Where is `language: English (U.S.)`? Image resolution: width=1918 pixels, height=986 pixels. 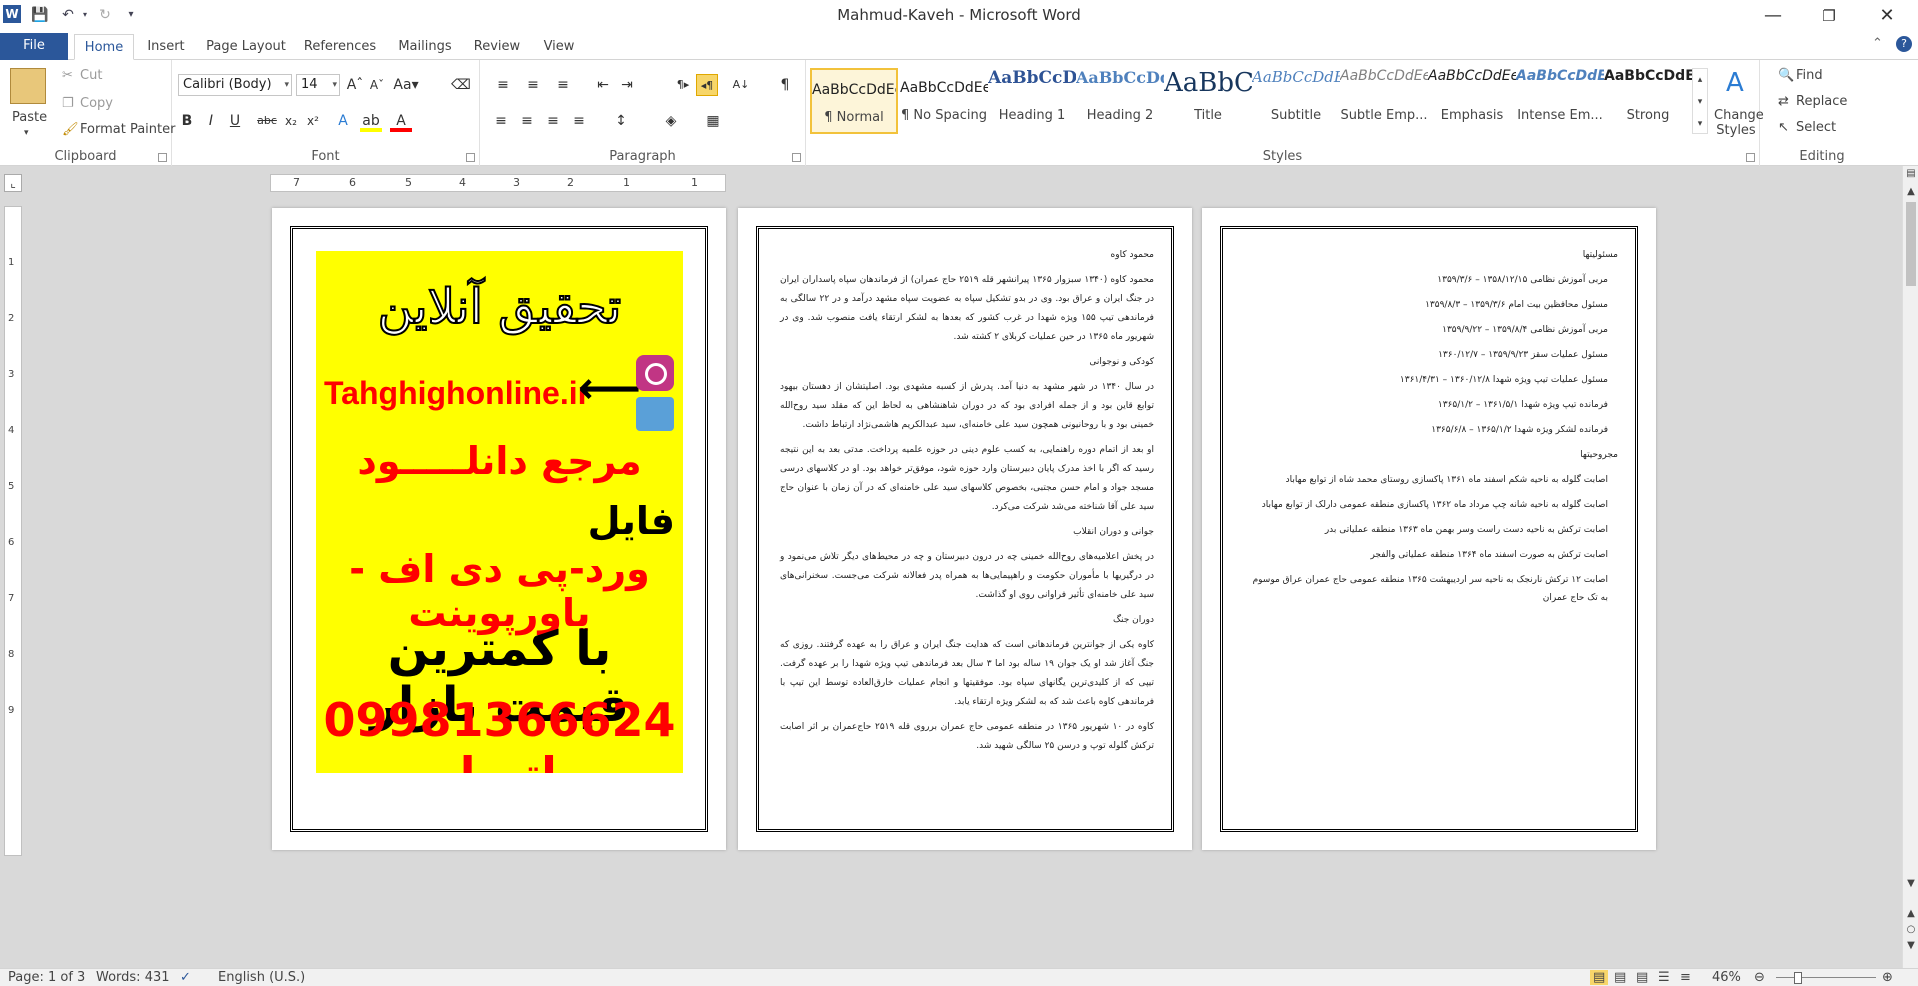 language: English (U.S.) is located at coordinates (261, 977).